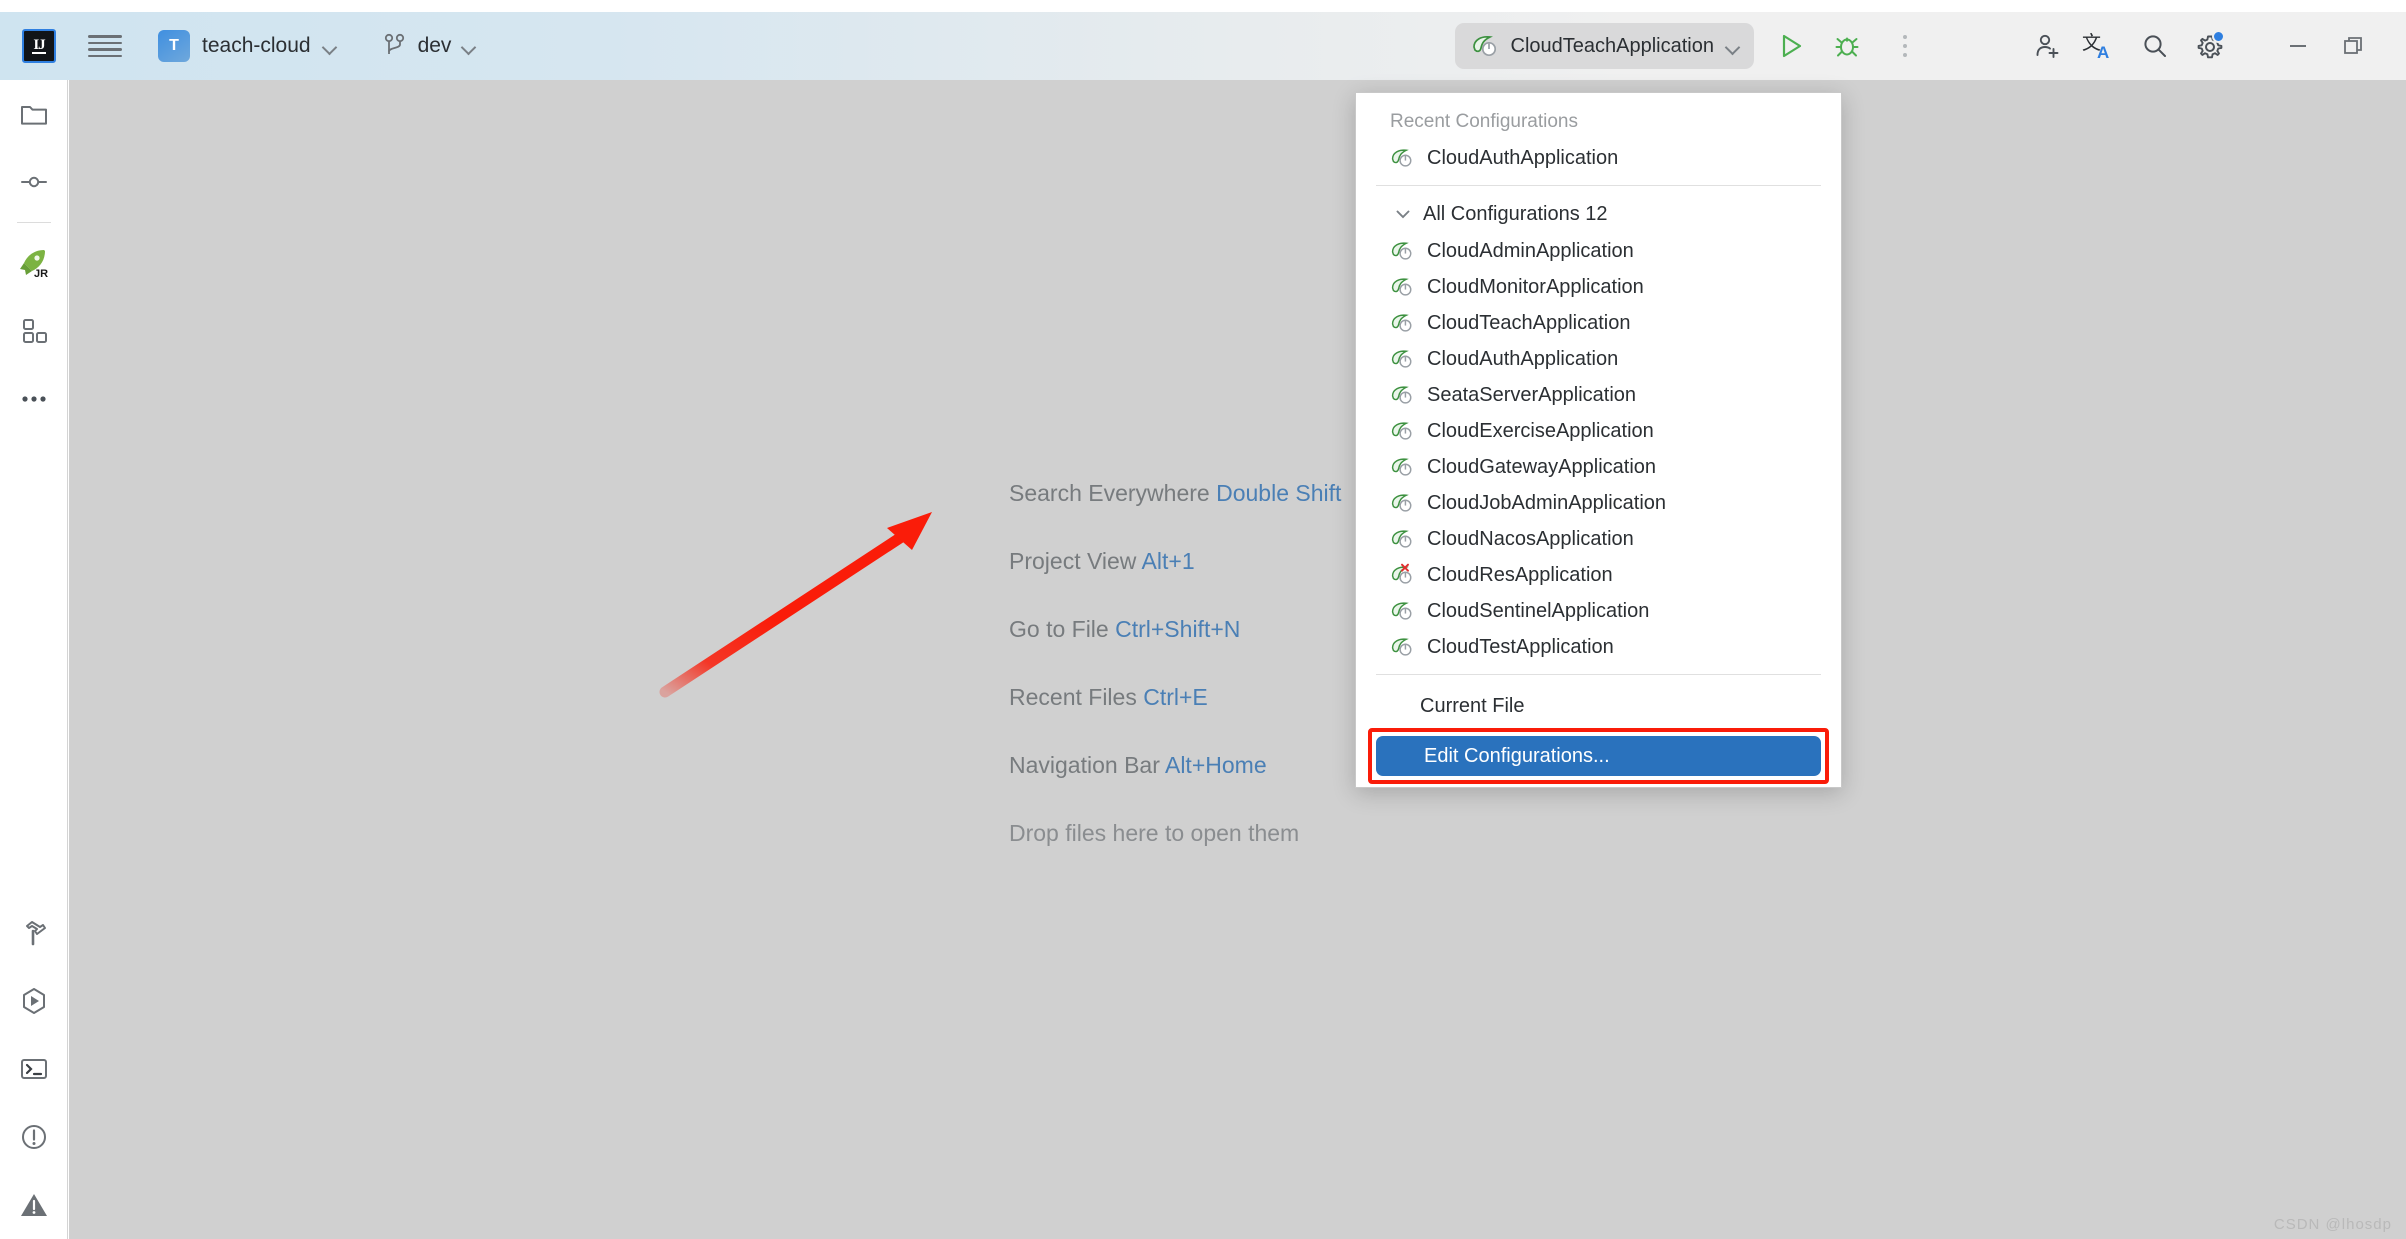 The width and height of the screenshot is (2406, 1239). What do you see at coordinates (1538, 610) in the screenshot?
I see `popup-item-label: CloudSentinelApplication` at bounding box center [1538, 610].